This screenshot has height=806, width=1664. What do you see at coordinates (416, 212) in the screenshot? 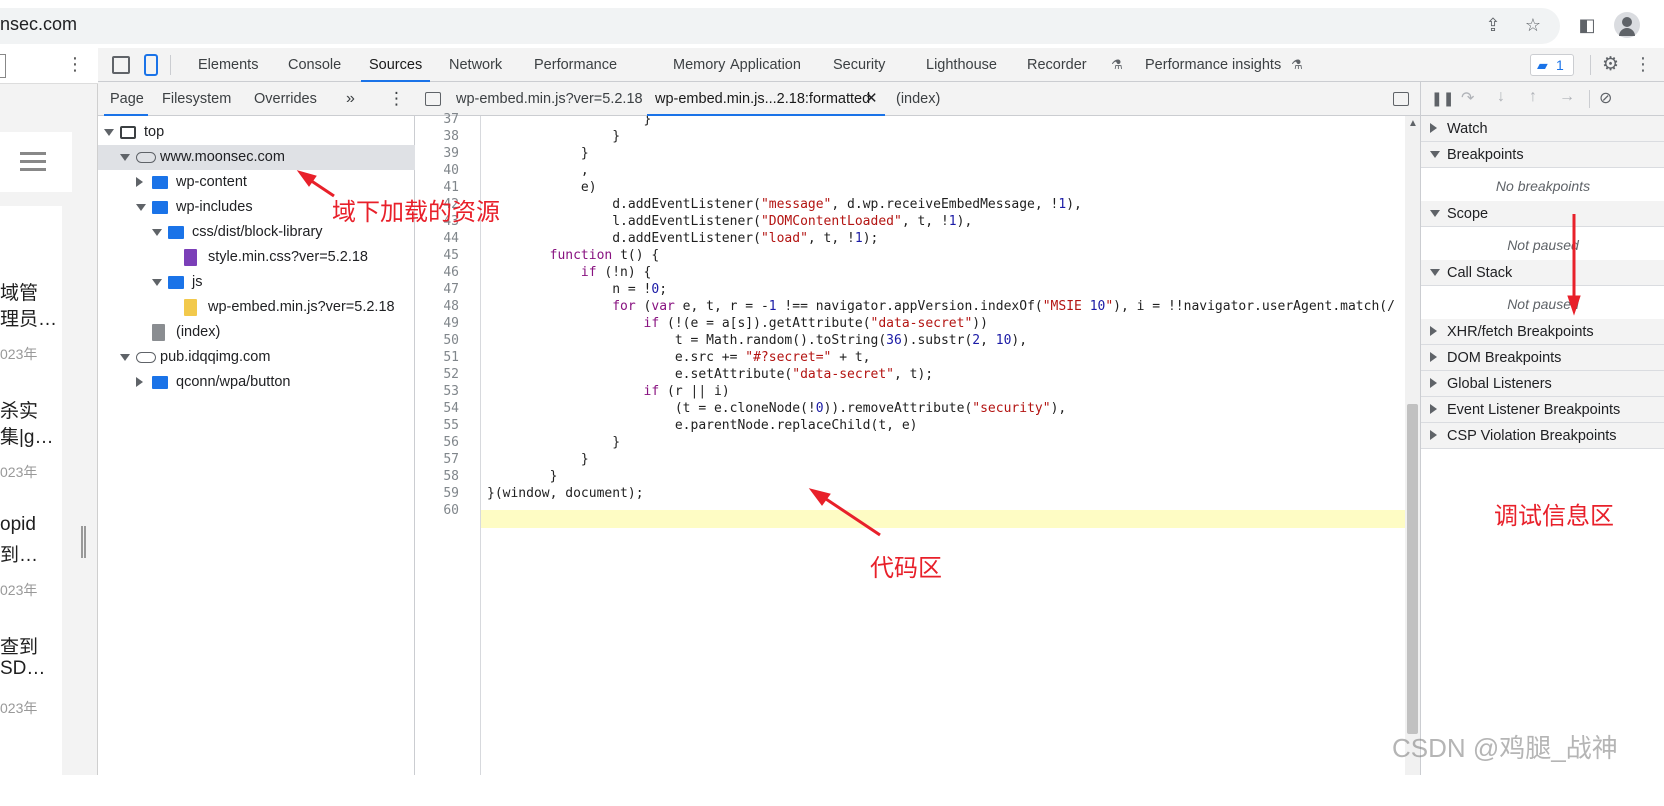
I see `annotation-resources: 域下加载的资源` at bounding box center [416, 212].